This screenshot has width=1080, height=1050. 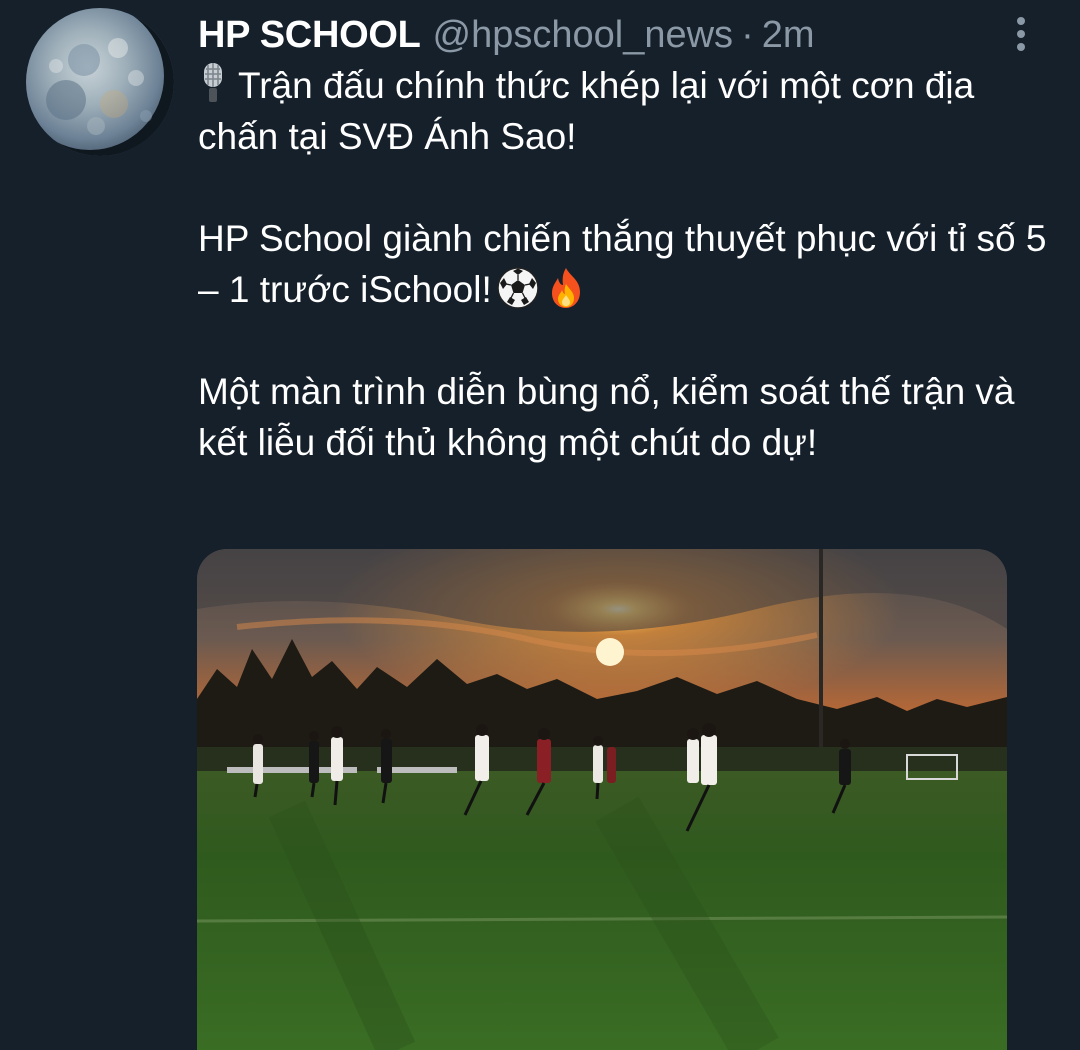 I want to click on more-options-button, so click(x=1021, y=34).